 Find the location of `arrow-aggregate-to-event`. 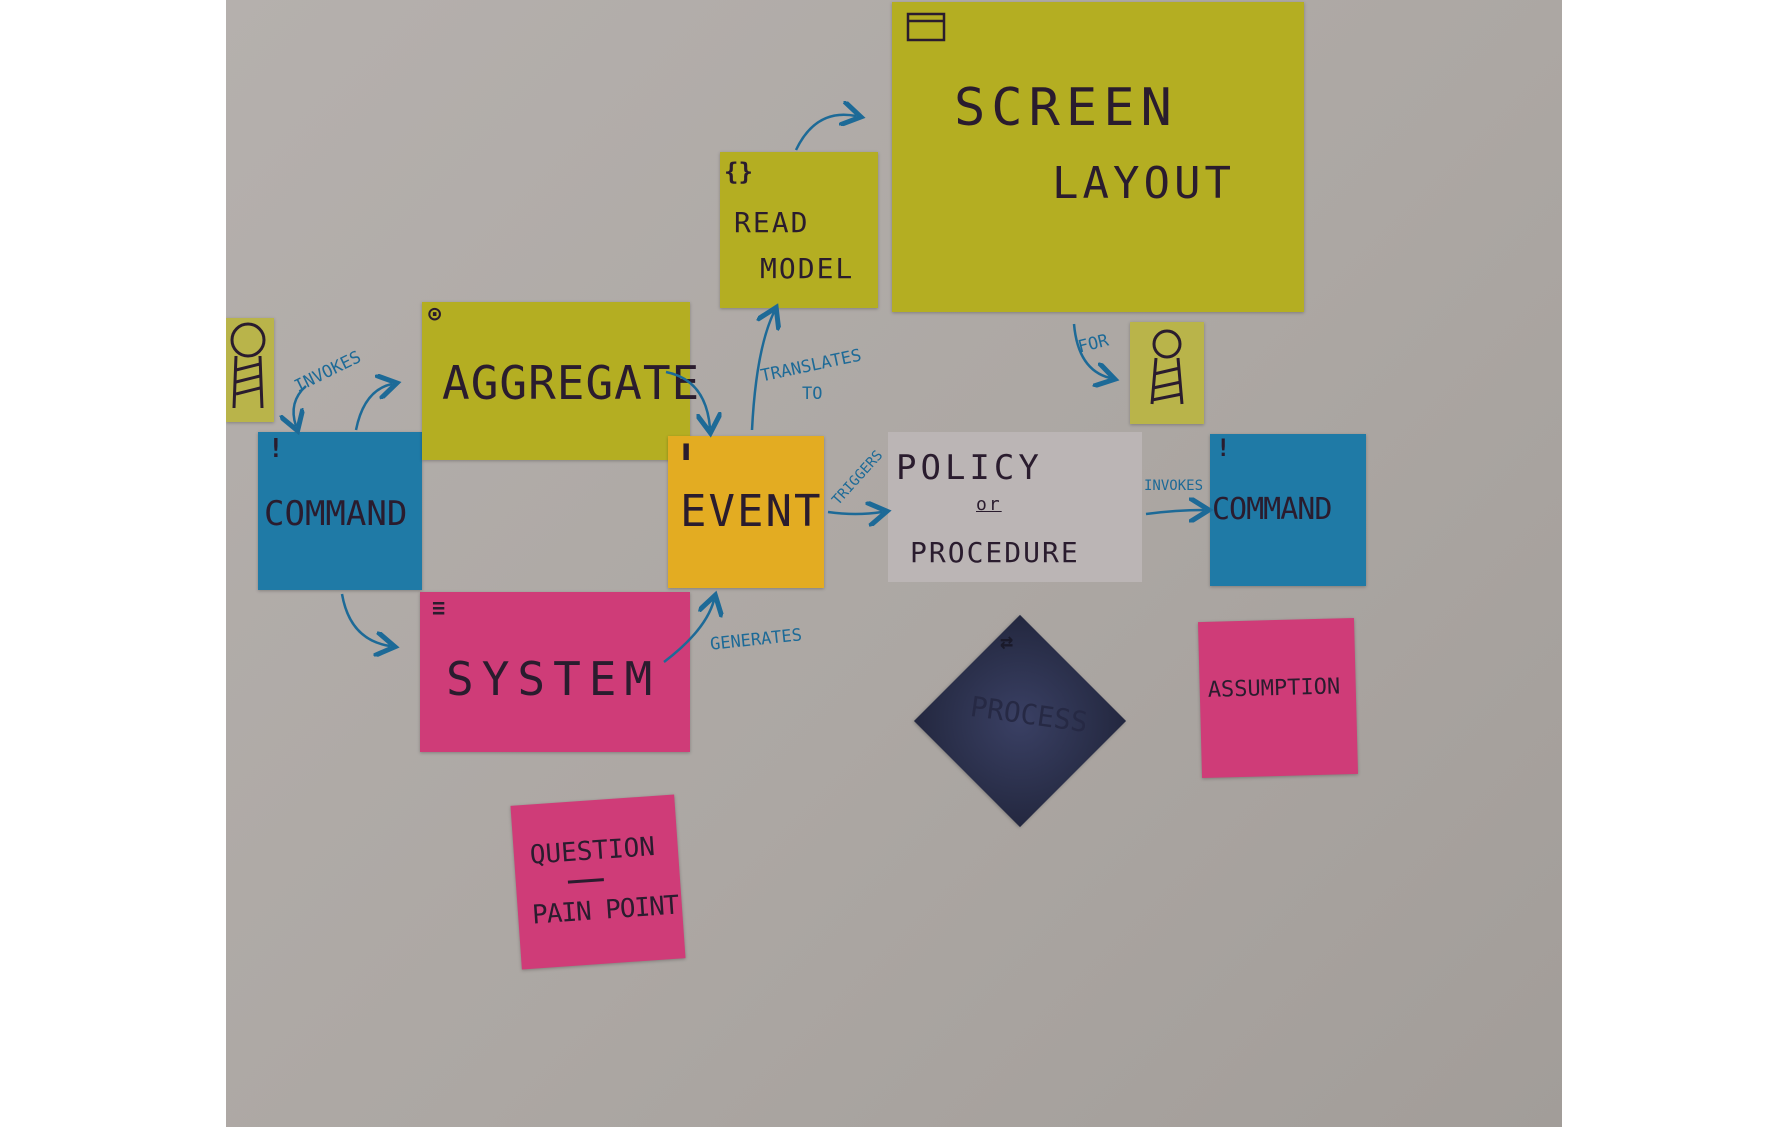

arrow-aggregate-to-event is located at coordinates (687, 399).